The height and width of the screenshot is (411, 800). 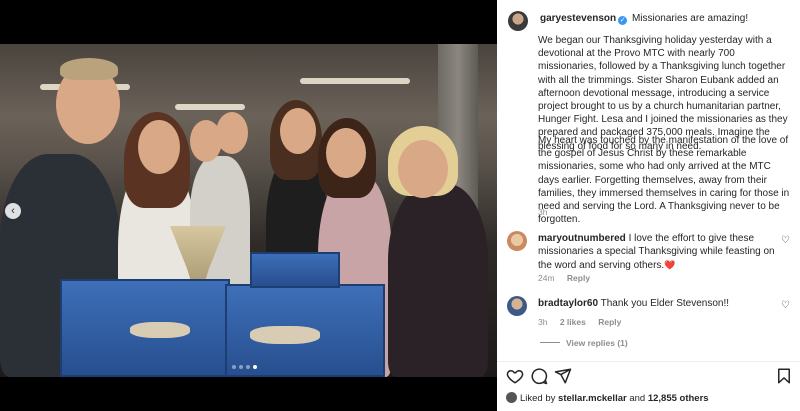 I want to click on view-replies-label: View replies (1), so click(x=597, y=343).